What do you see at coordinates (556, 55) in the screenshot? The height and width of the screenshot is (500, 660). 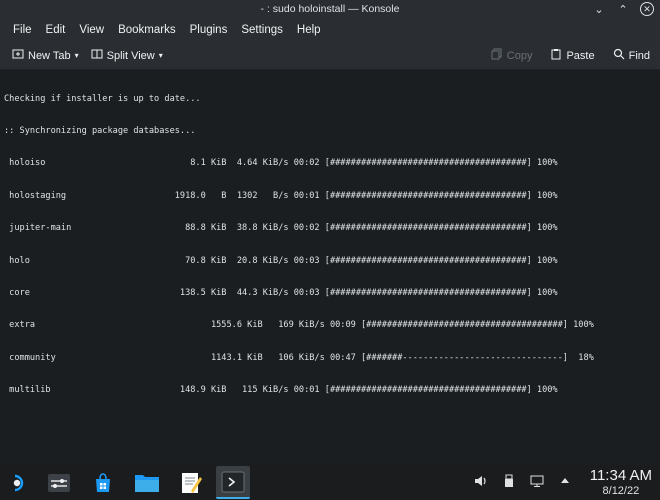 I see `paste-icon` at bounding box center [556, 55].